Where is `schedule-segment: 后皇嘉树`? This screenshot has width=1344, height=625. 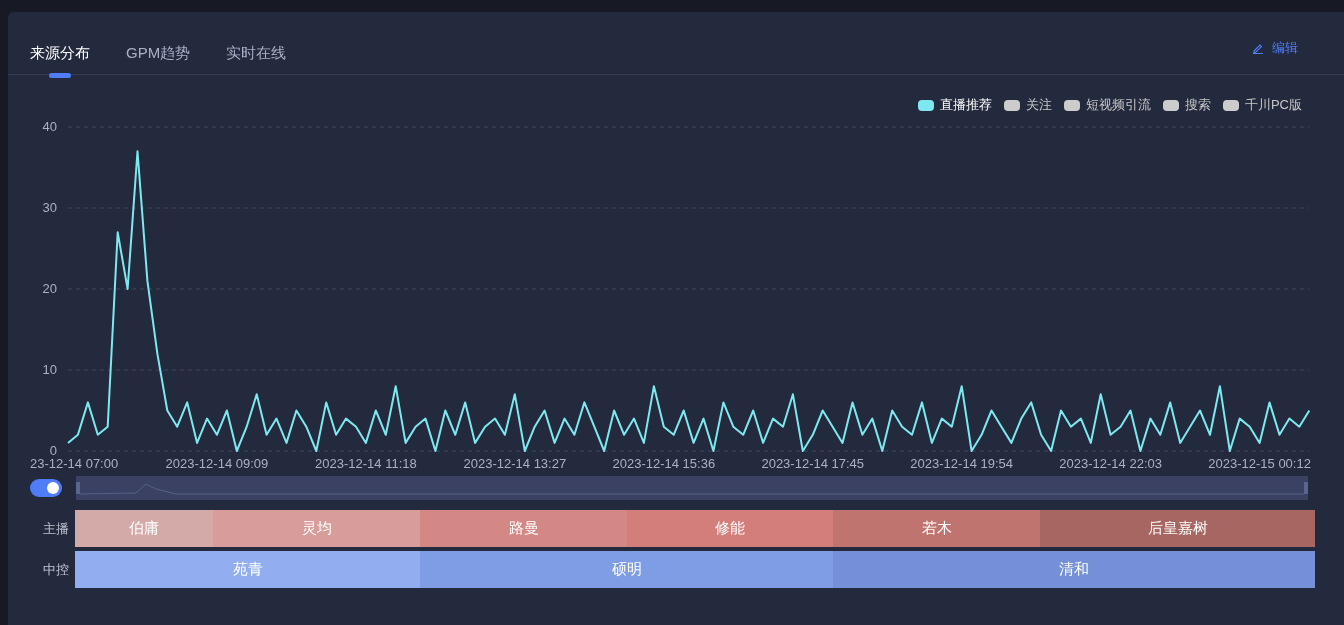
schedule-segment: 后皇嘉树 is located at coordinates (1177, 528).